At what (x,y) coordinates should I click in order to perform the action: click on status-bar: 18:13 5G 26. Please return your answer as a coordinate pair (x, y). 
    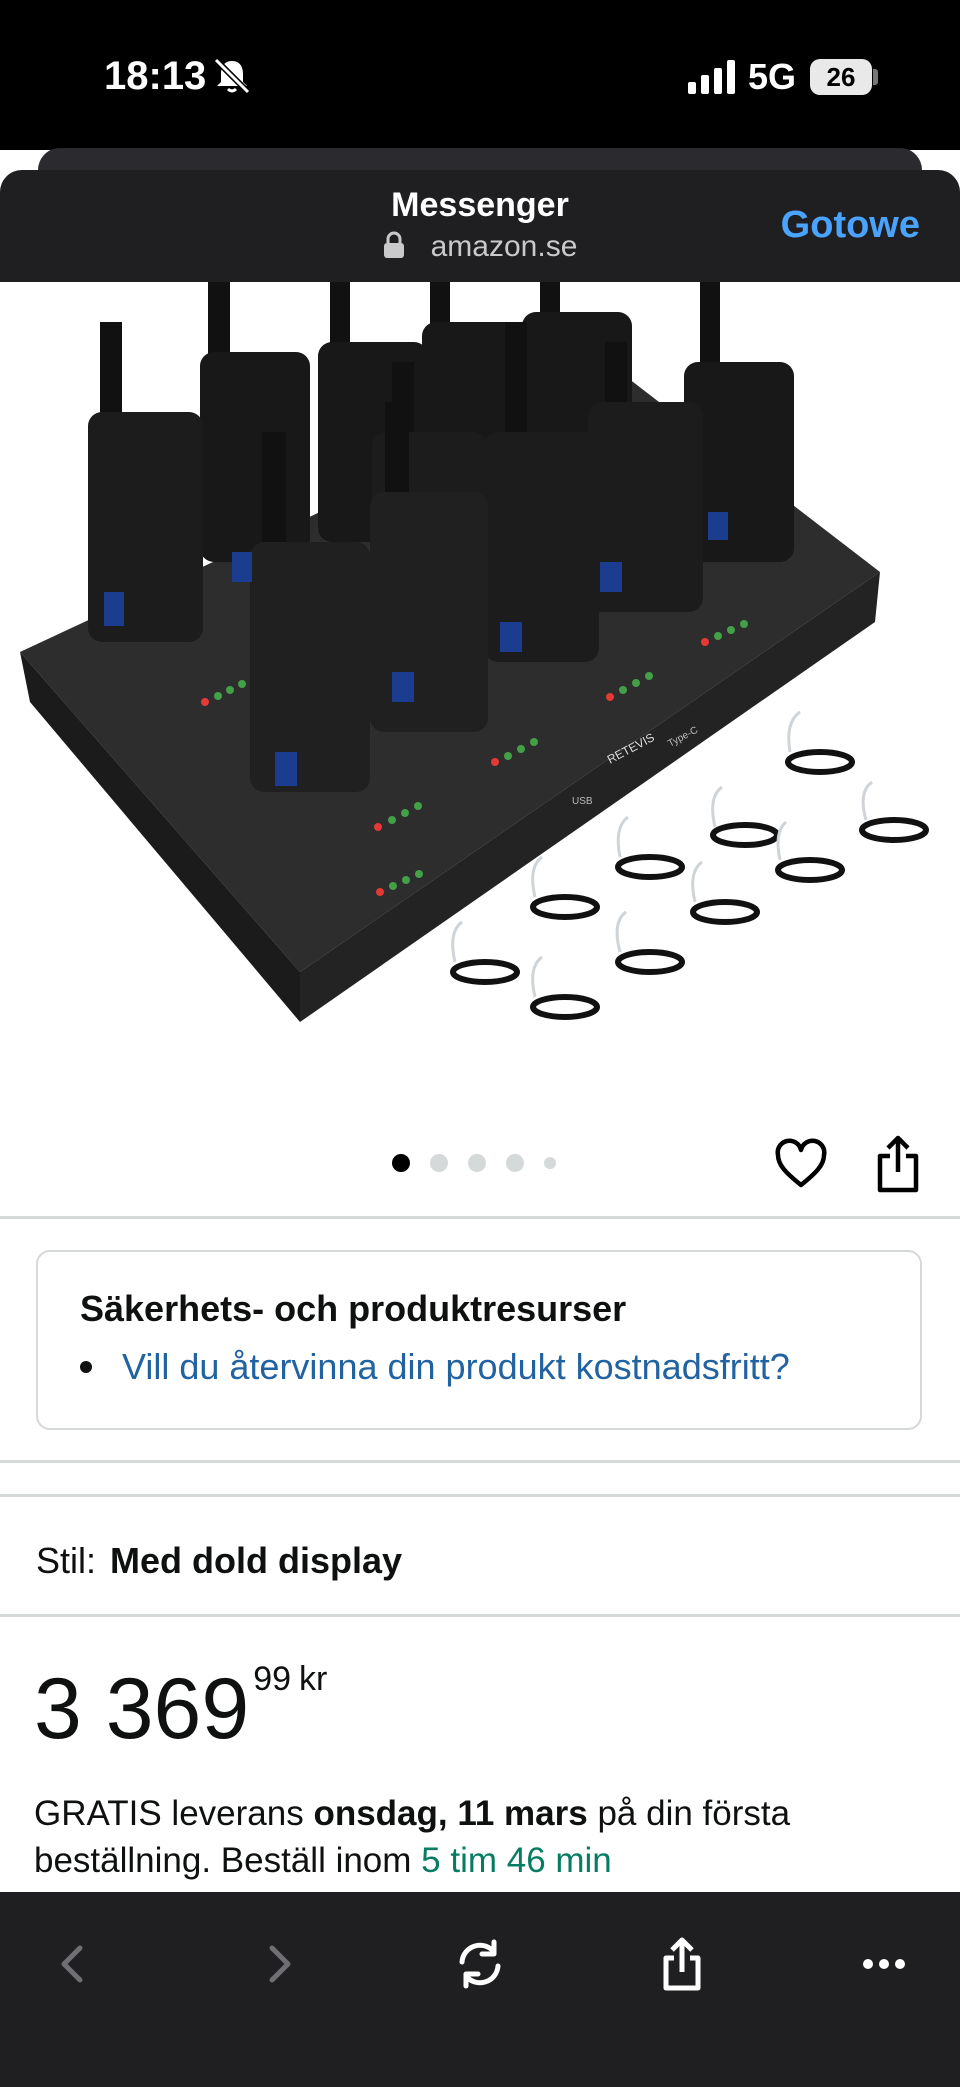
    Looking at the image, I should click on (480, 75).